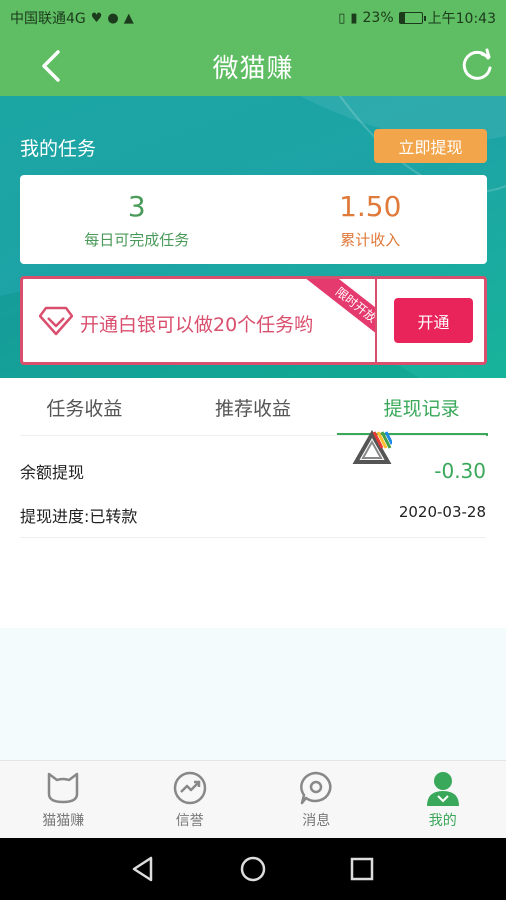 This screenshot has width=506, height=900. Describe the element at coordinates (412, 18) in the screenshot. I see `battery-icon` at that location.